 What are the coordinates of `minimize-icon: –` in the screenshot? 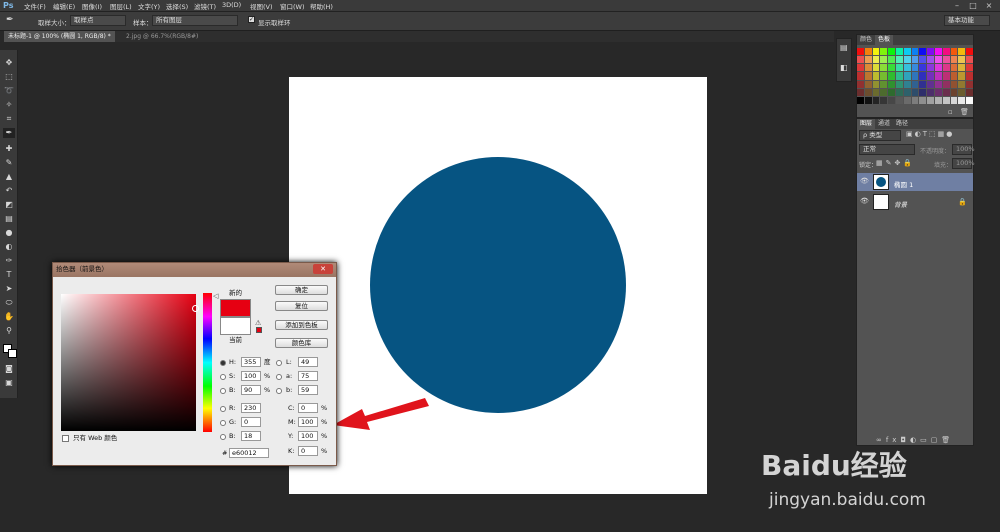 It's located at (957, 6).